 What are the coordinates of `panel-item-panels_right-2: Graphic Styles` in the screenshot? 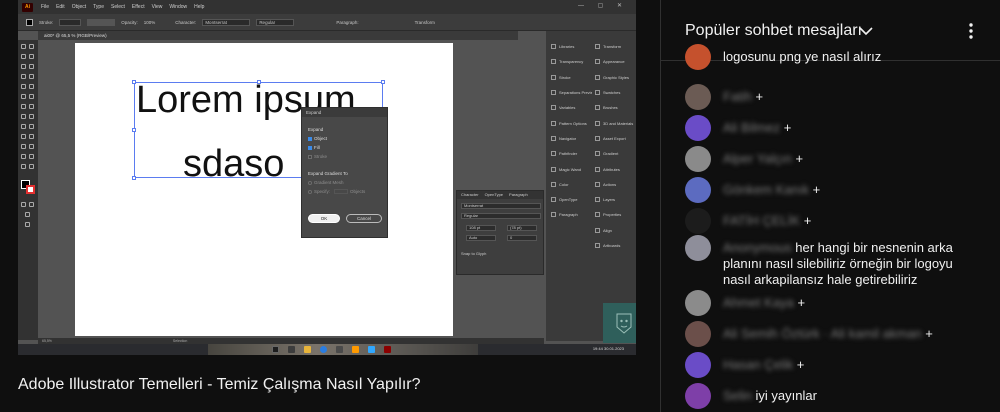 It's located at (614, 77).